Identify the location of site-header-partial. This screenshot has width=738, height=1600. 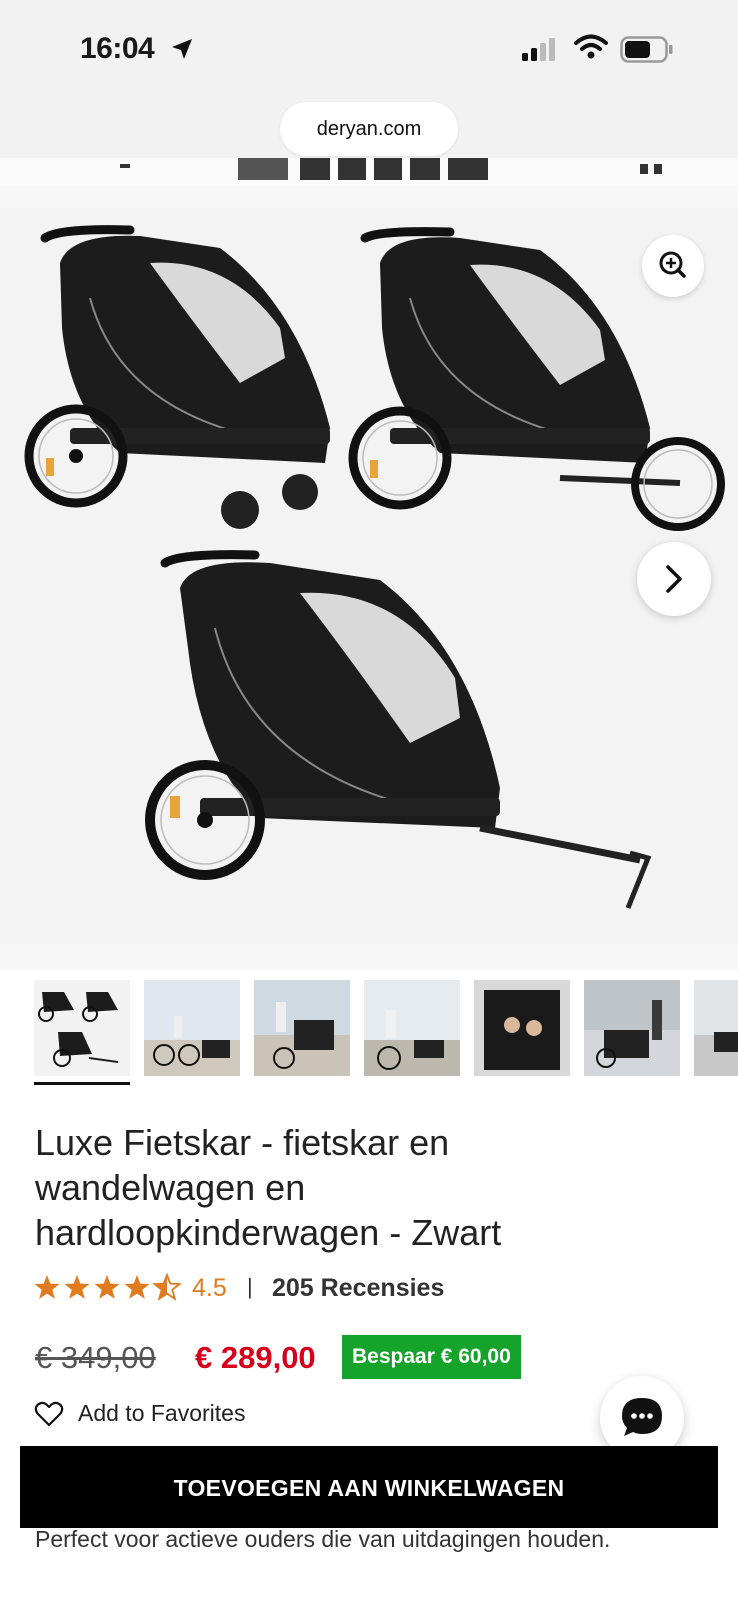
(369, 172).